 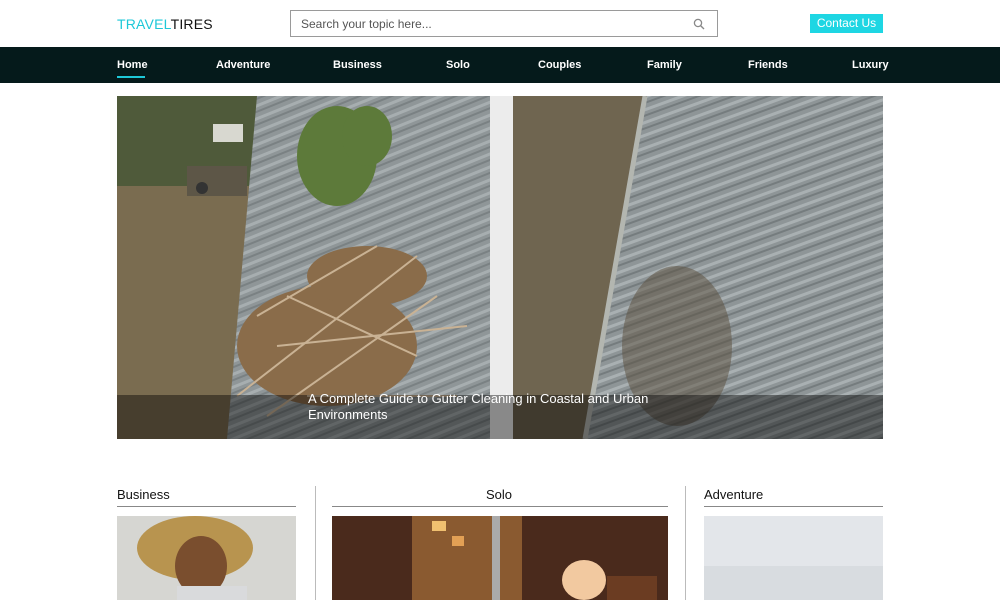 What do you see at coordinates (664, 65) in the screenshot?
I see `nav-item-family: Family` at bounding box center [664, 65].